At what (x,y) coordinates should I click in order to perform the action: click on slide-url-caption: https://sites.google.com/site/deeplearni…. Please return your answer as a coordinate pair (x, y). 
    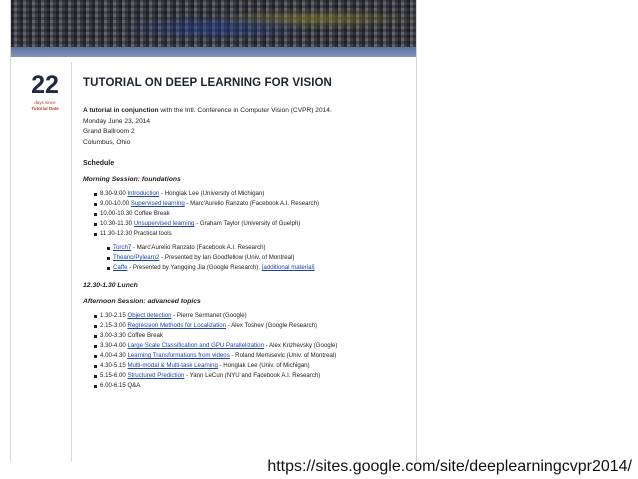
    Looking at the image, I should click on (449, 466).